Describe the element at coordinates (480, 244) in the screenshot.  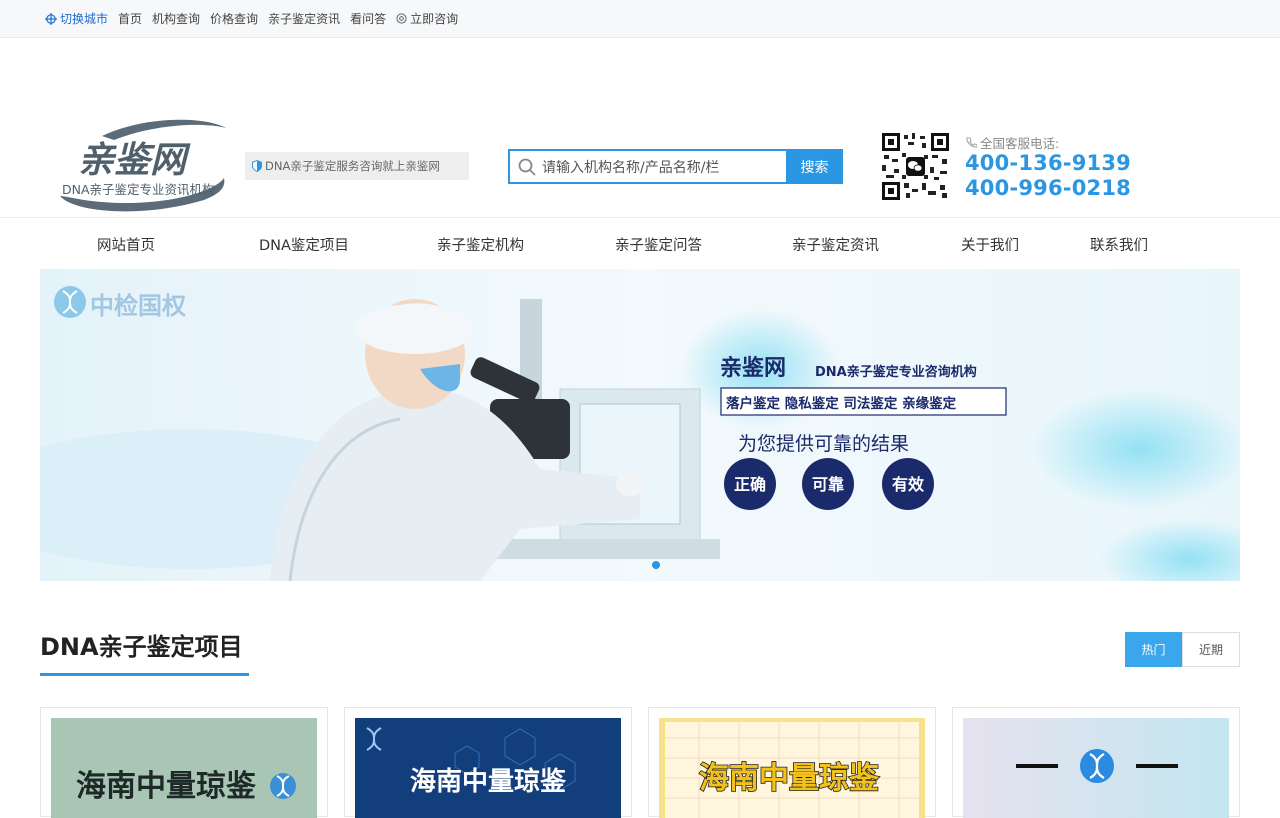
I see `nav-item-institutions: 亲子鉴定机构` at that location.